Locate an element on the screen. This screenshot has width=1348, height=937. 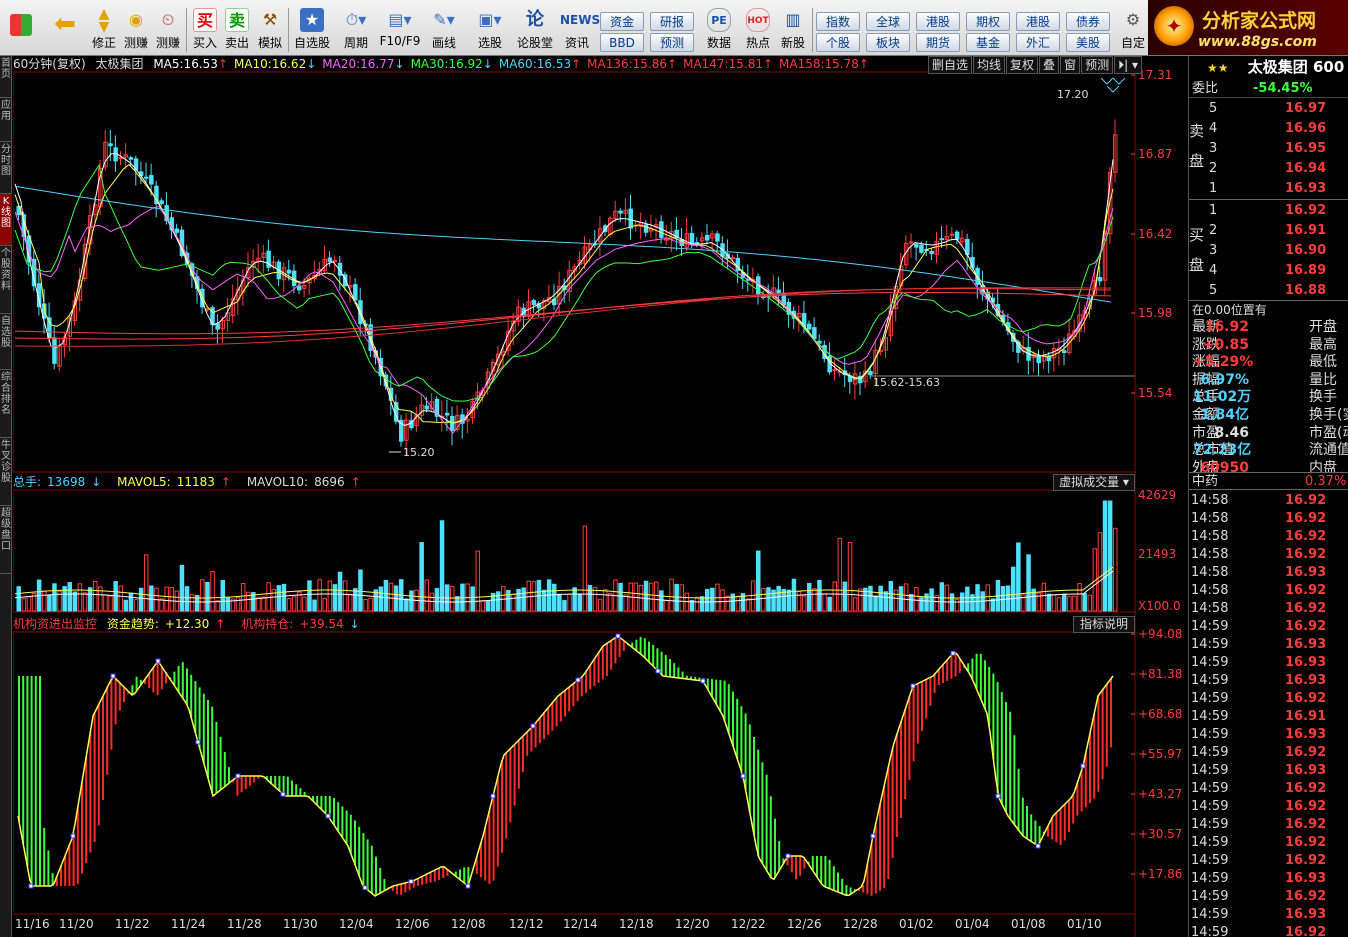
hot-button: HOT 热点 is located at coordinates (758, 30).